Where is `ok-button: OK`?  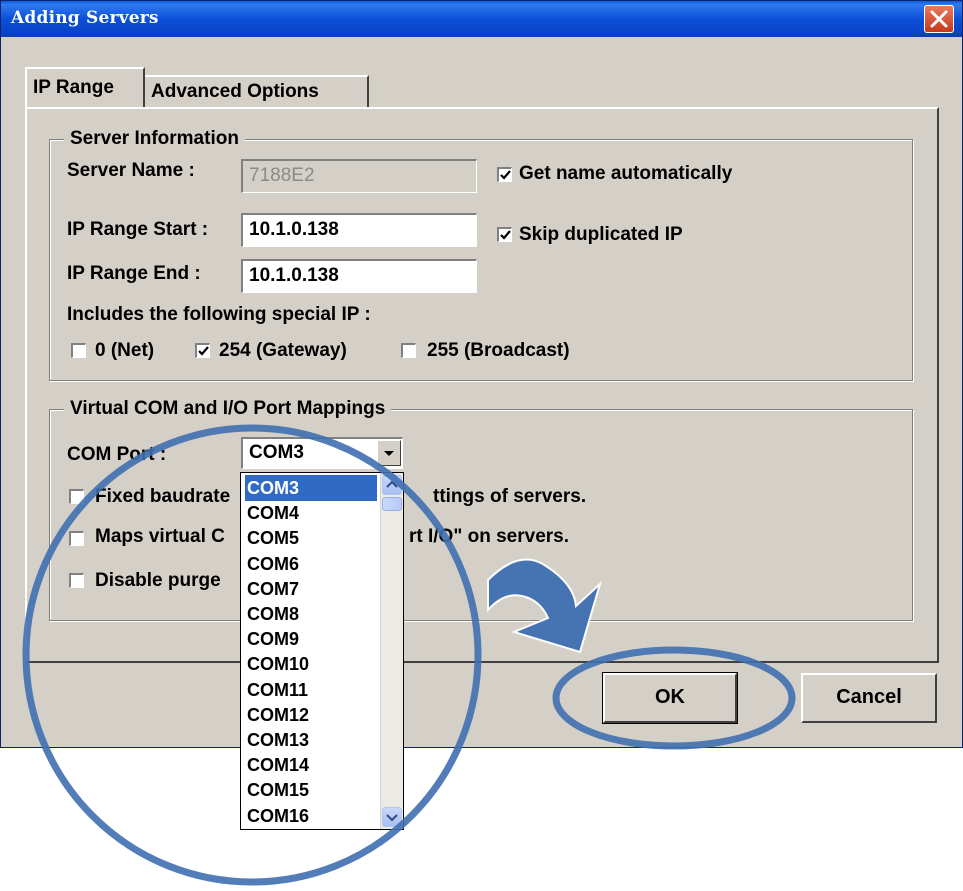
ok-button: OK is located at coordinates (670, 698).